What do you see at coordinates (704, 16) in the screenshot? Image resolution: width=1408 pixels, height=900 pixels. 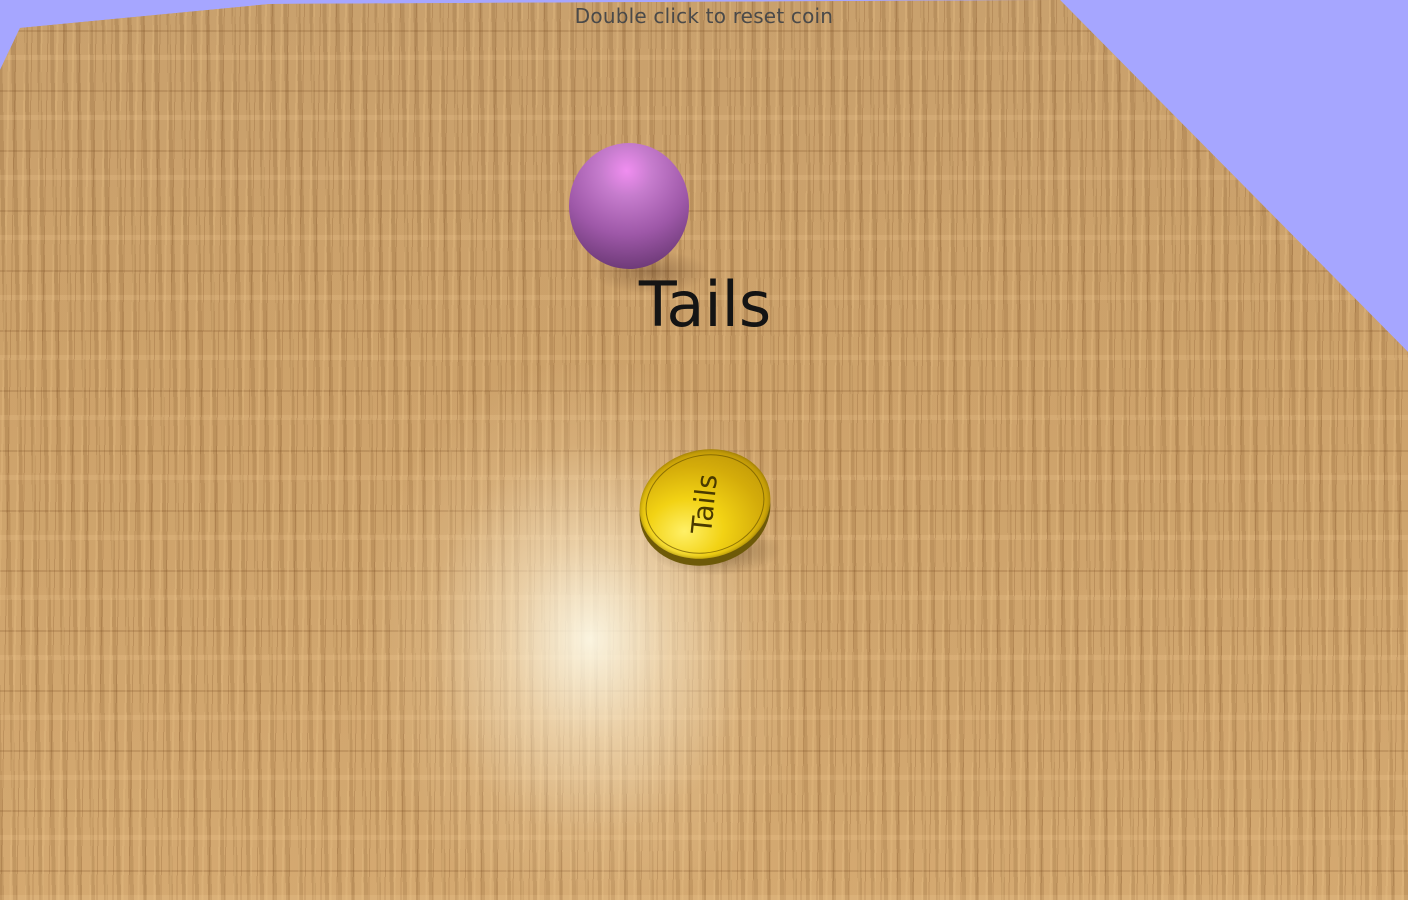 I see `reset-instruction-text: Double click to reset coin` at bounding box center [704, 16].